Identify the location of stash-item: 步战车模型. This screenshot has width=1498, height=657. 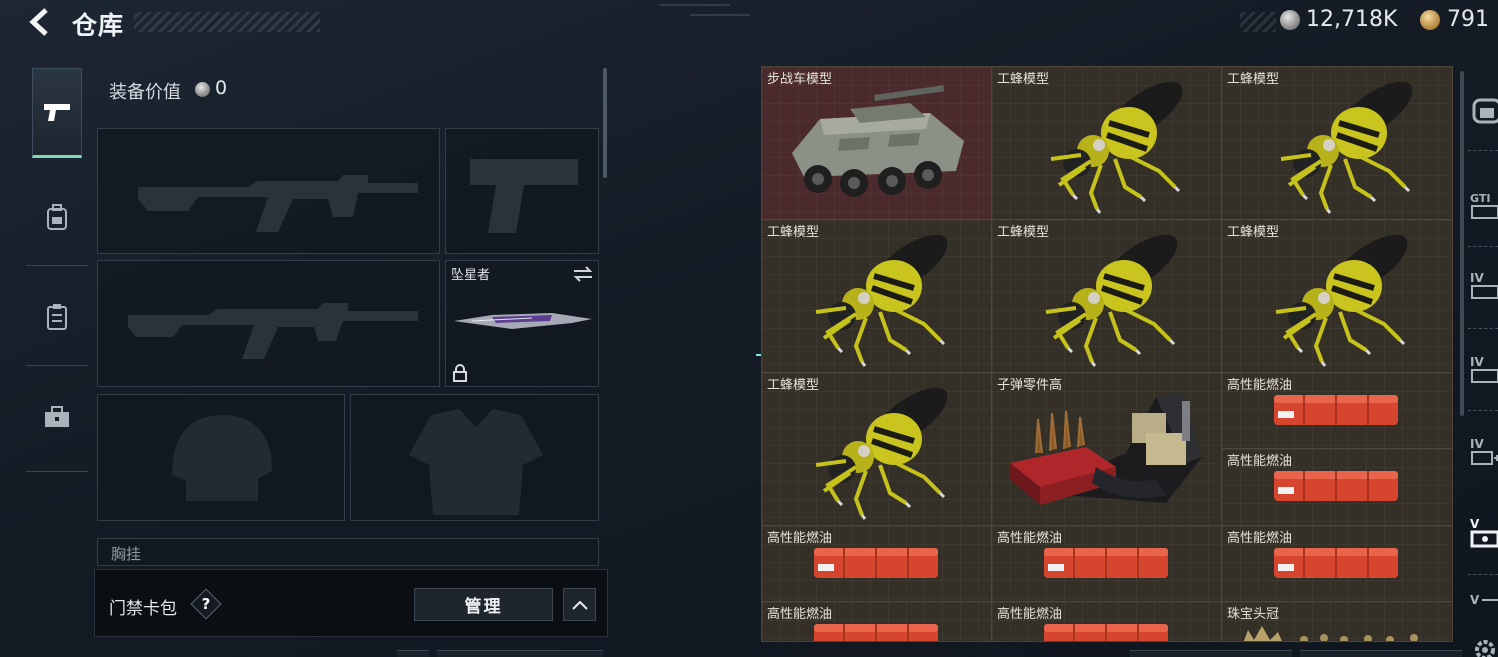
(877, 143).